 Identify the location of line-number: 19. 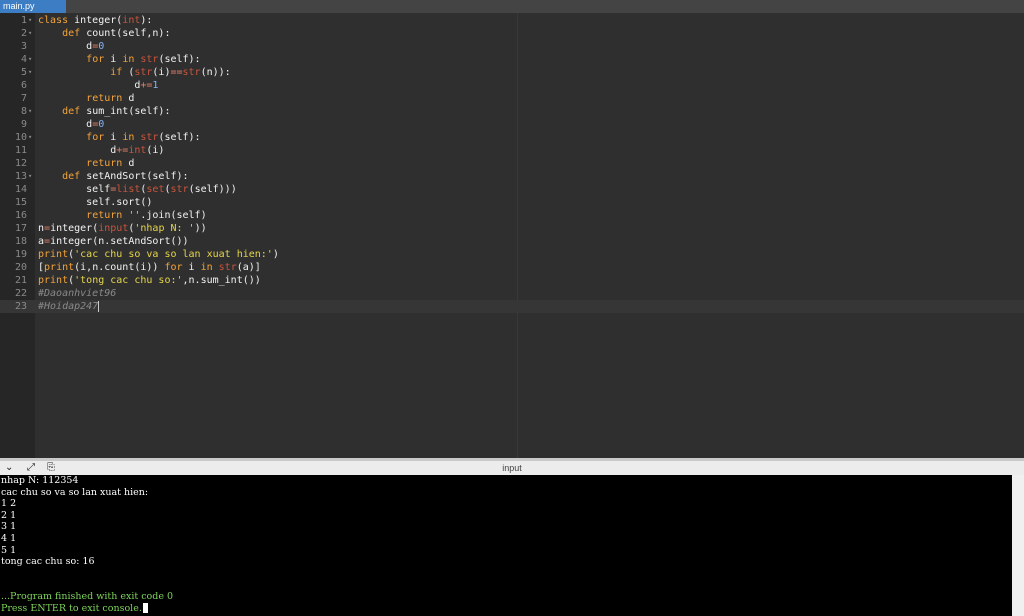
(20, 254).